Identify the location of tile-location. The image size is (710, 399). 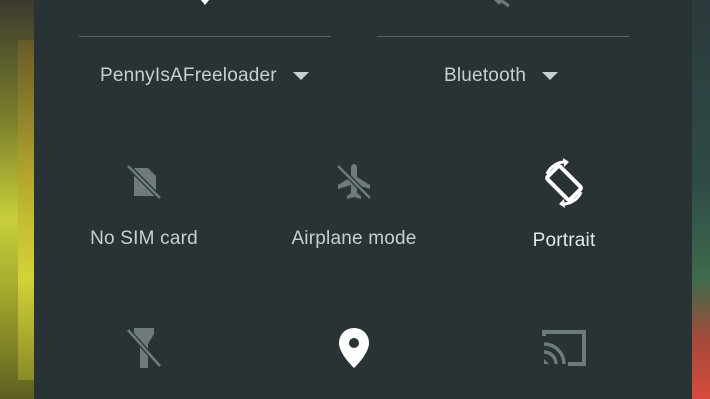
(354, 348).